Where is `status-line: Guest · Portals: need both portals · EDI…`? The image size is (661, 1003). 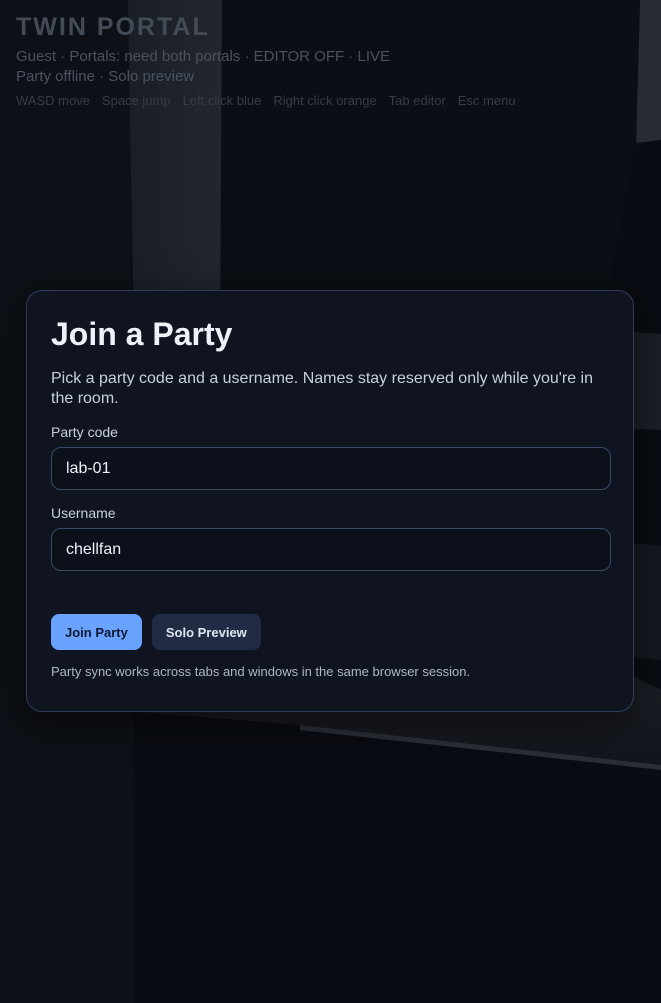 status-line: Guest · Portals: need both portals · EDI… is located at coordinates (203, 56).